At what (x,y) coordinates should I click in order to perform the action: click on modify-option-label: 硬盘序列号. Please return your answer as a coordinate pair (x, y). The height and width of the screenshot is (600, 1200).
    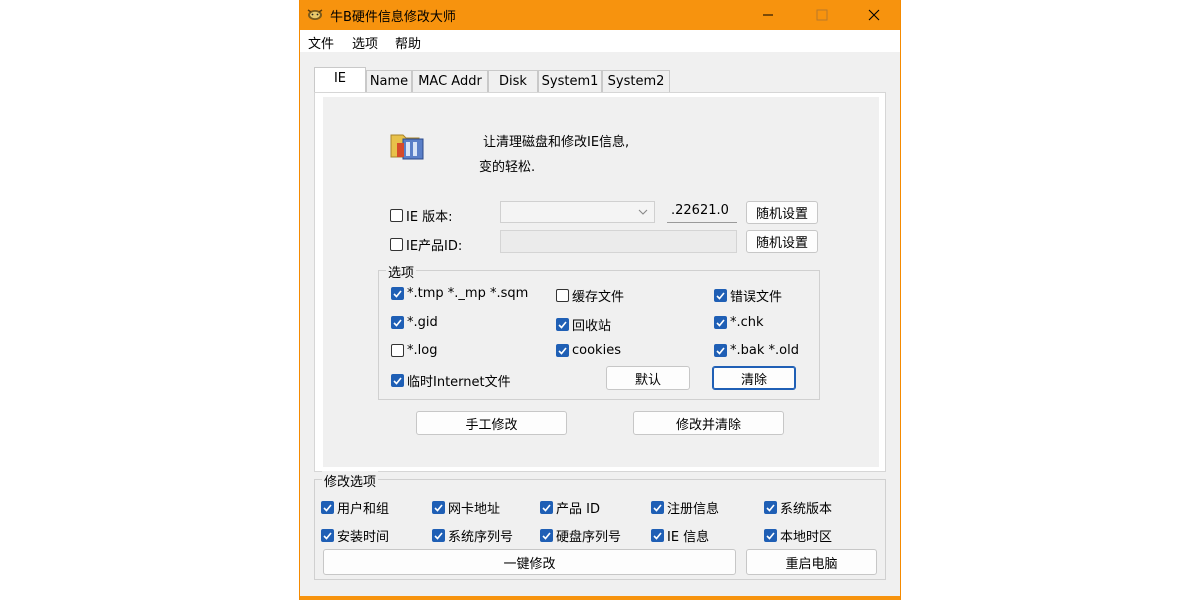
    Looking at the image, I should click on (589, 537).